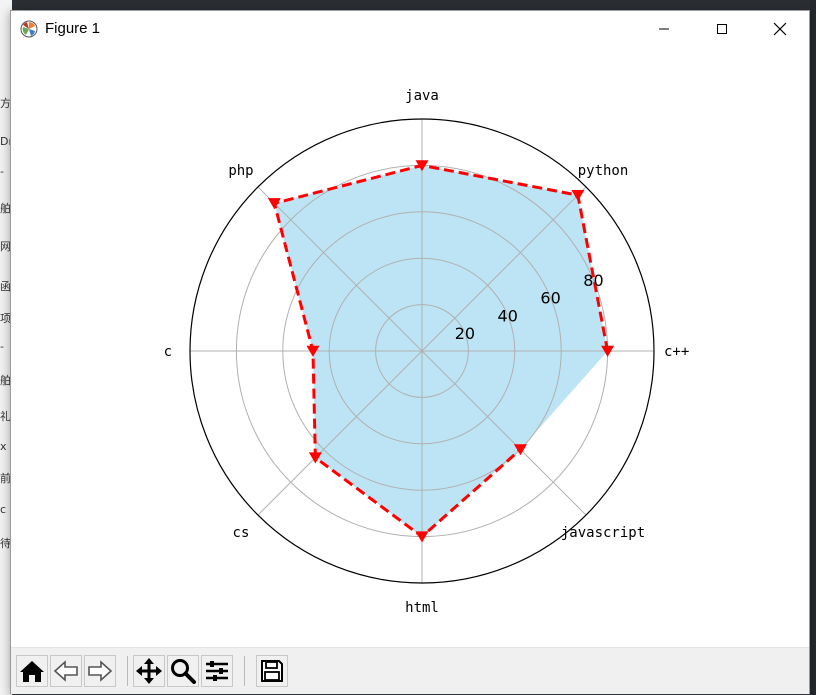 The image size is (816, 695). I want to click on category-label-java: java, so click(422, 96).